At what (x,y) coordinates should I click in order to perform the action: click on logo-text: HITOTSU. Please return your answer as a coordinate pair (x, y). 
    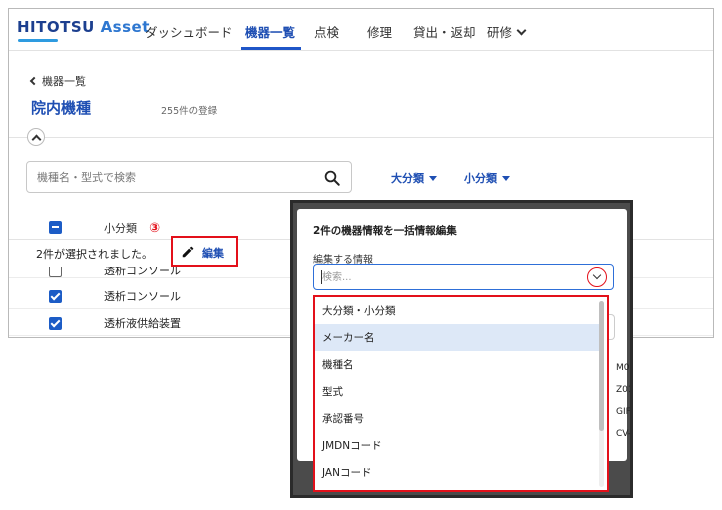
    Looking at the image, I should click on (56, 27).